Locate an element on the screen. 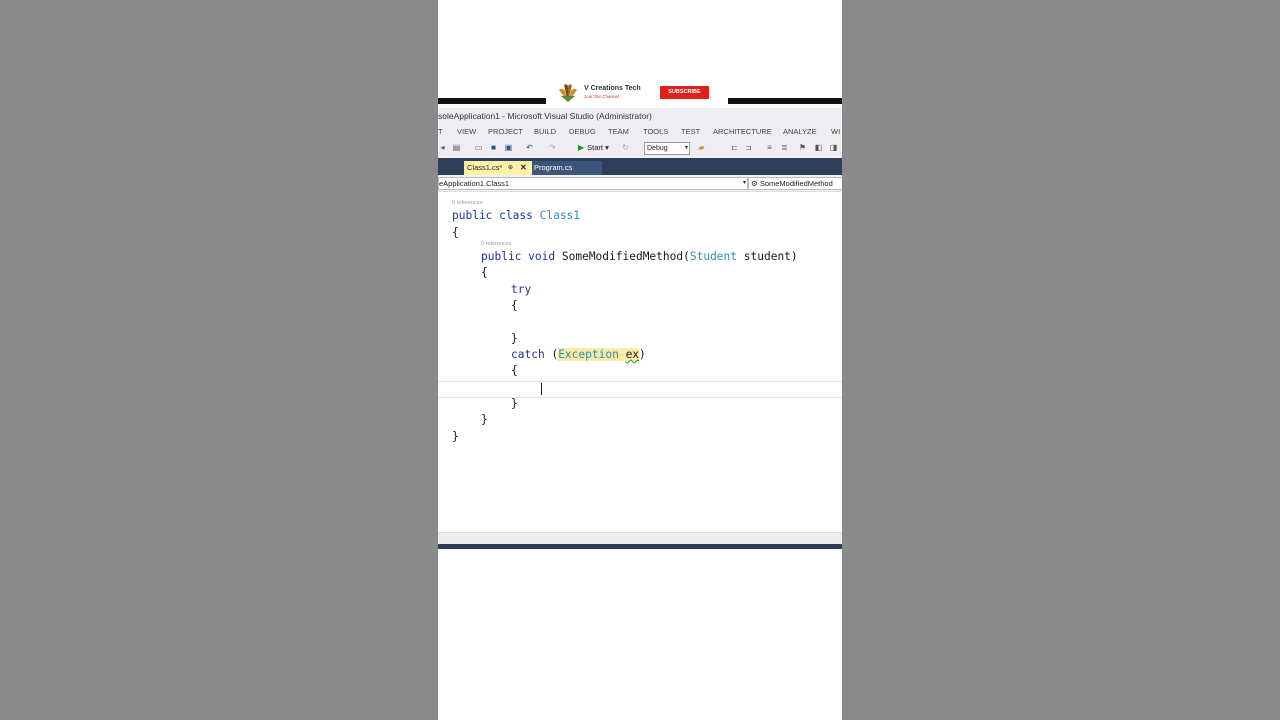 Image resolution: width=1280 pixels, height=720 pixels. tab-label: Class1.cs* is located at coordinates (485, 167).